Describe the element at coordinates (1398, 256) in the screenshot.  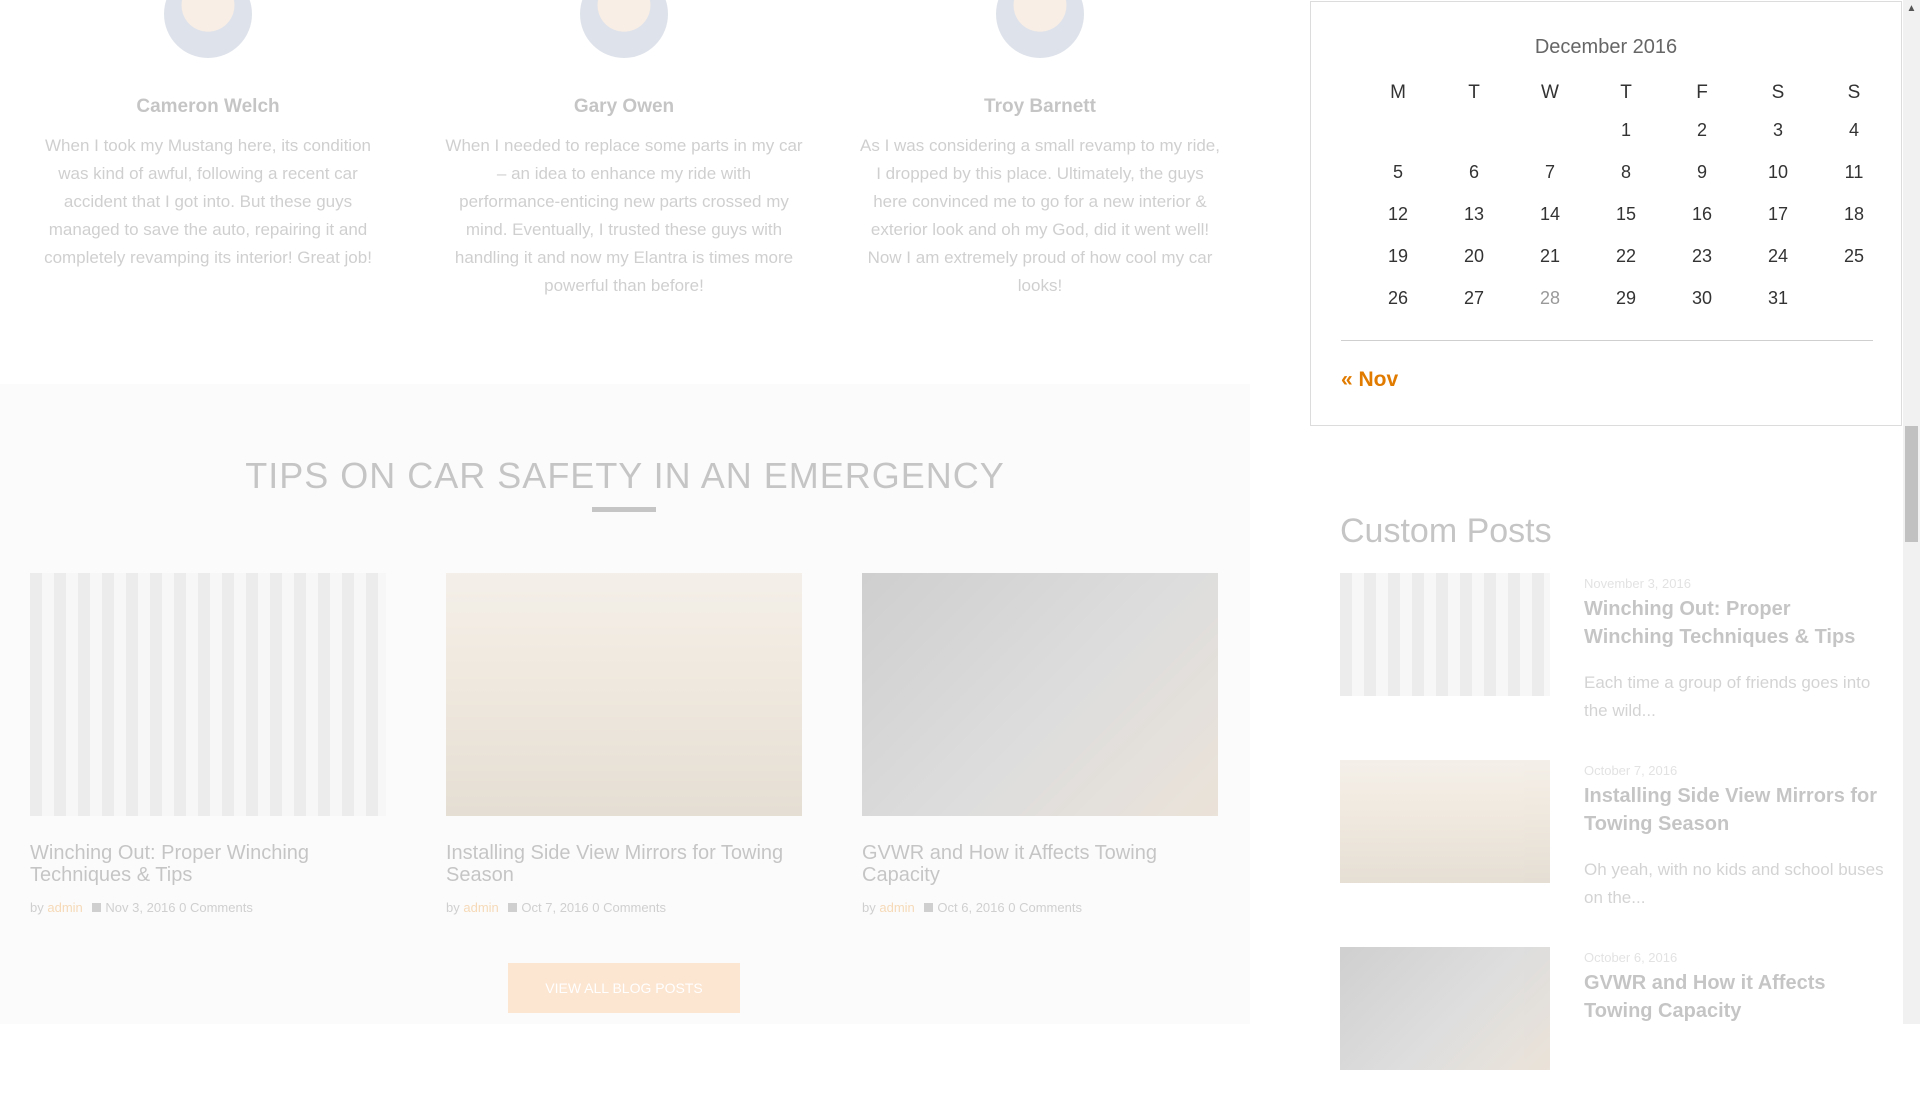
I see `calendar-day: 19` at that location.